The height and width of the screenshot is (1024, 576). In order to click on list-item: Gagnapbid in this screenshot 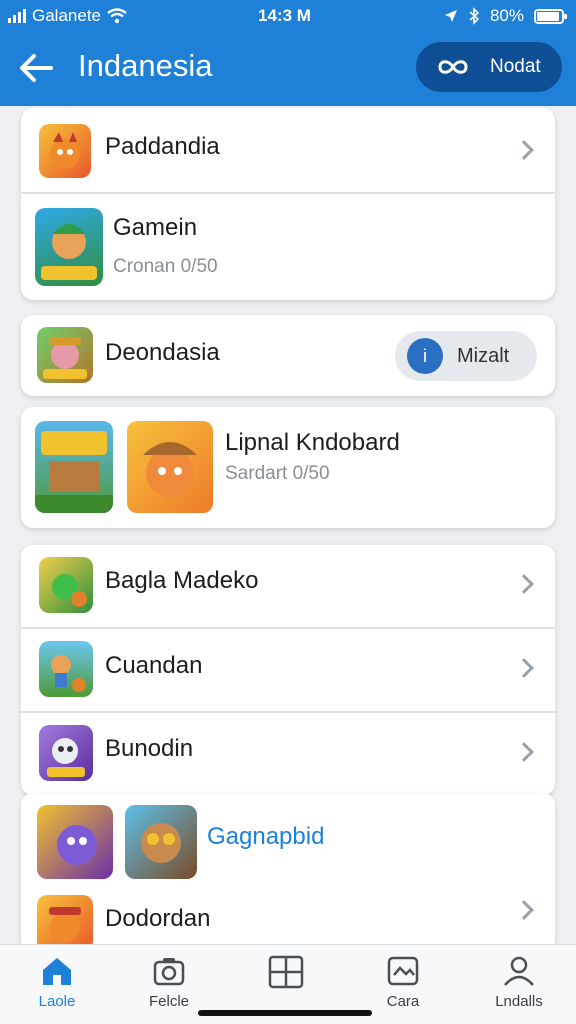, I will do `click(288, 837)`.